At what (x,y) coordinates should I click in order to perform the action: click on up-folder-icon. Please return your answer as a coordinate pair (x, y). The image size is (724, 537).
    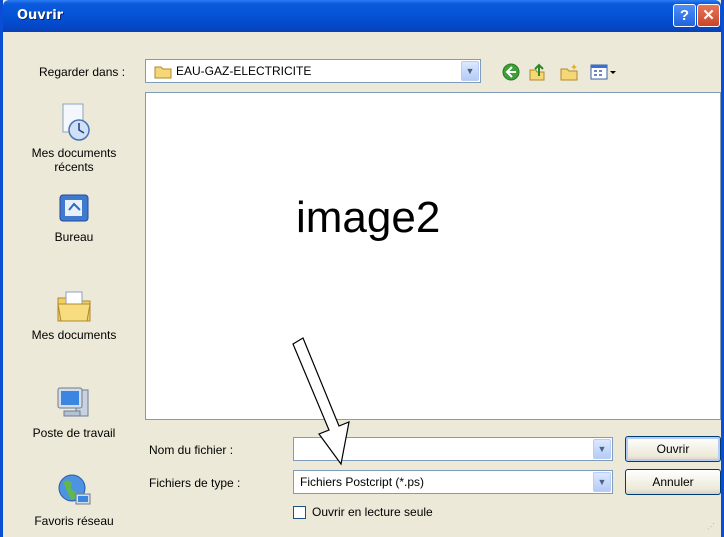
    Looking at the image, I should click on (537, 72).